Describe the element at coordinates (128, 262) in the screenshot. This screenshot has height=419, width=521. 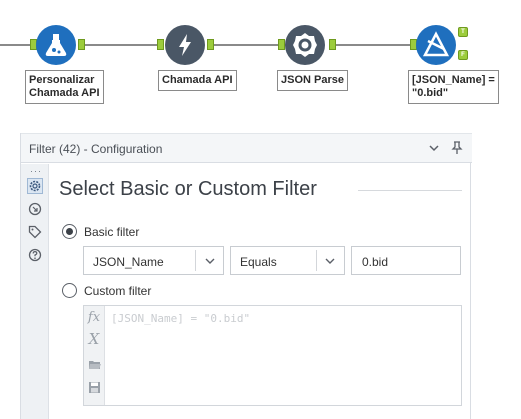
I see `field-dropdown-value: JSON_Name` at that location.